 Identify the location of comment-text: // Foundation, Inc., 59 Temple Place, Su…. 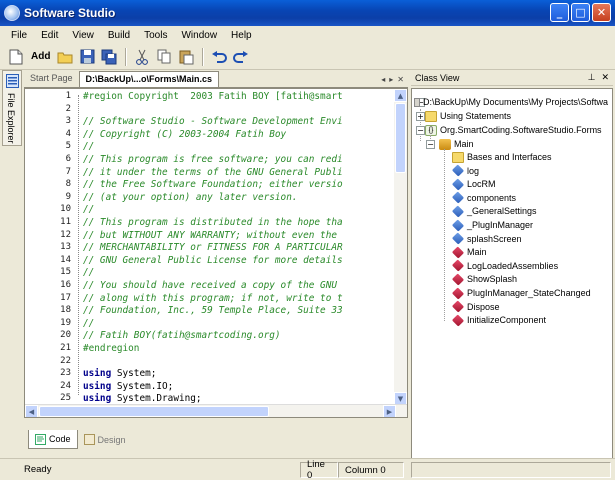
(213, 311).